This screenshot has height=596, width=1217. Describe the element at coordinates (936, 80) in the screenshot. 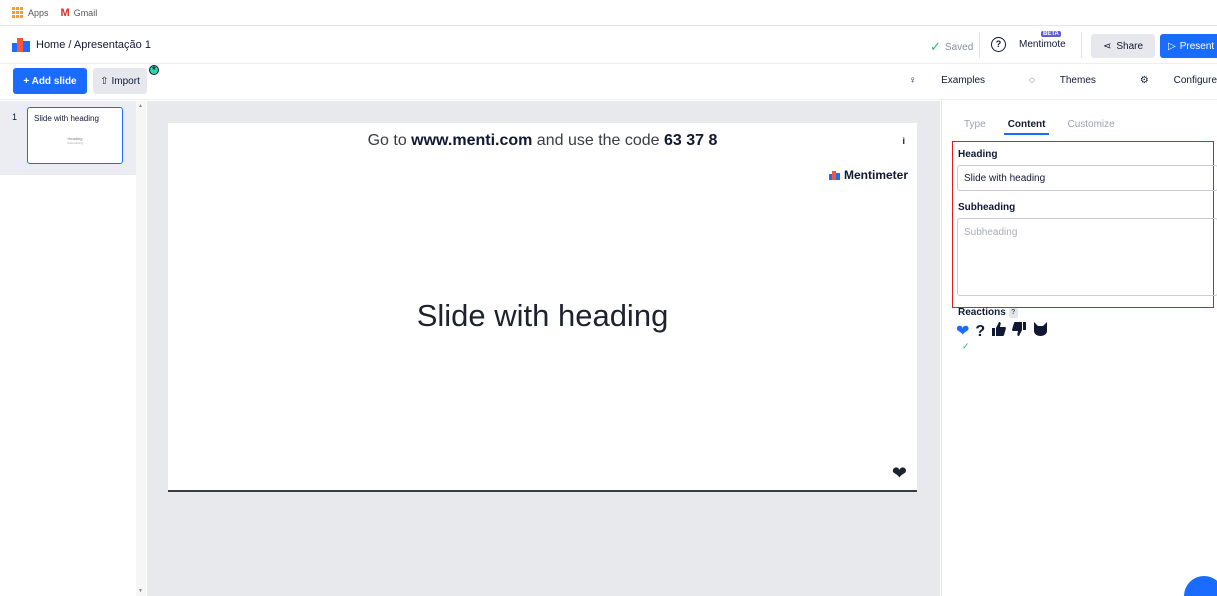

I see `examples-button: ♀ Examples` at that location.